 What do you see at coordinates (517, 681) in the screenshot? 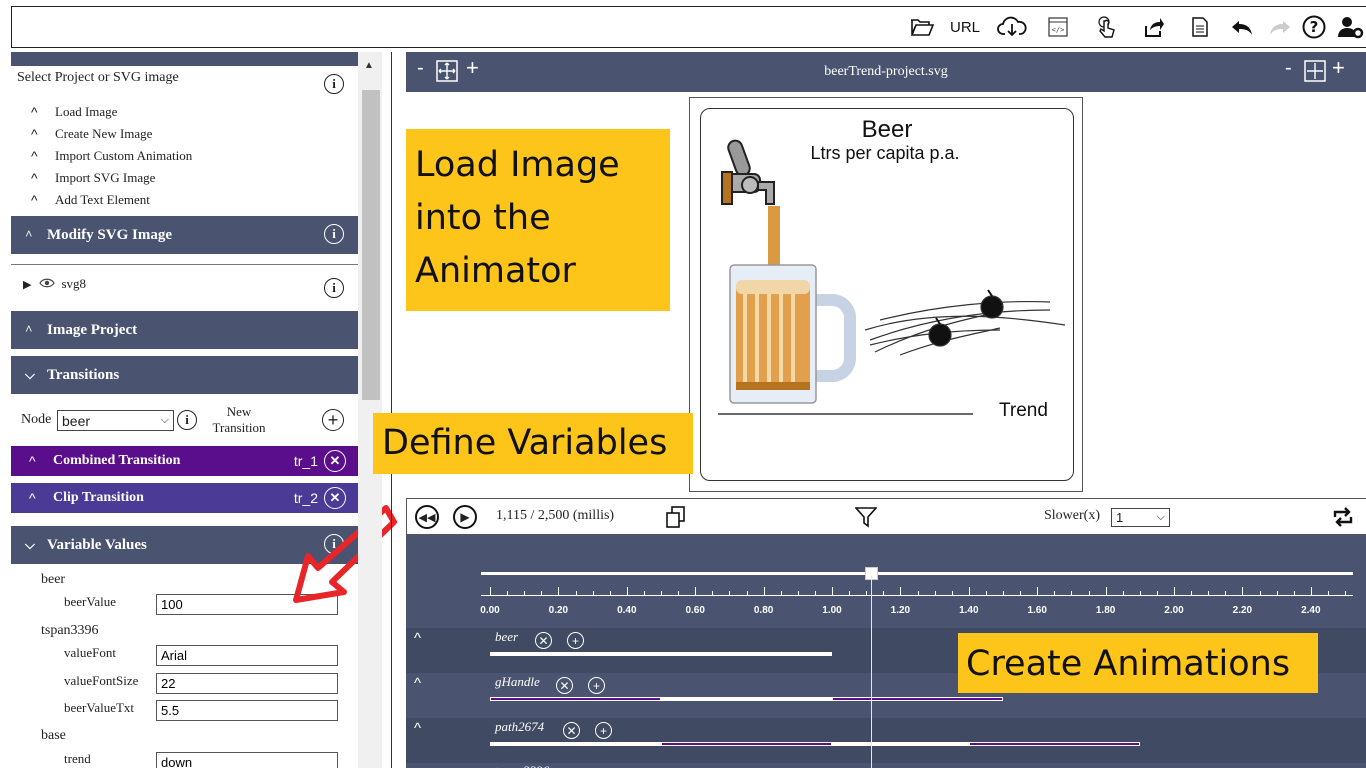
I see `track-name: gHandle` at bounding box center [517, 681].